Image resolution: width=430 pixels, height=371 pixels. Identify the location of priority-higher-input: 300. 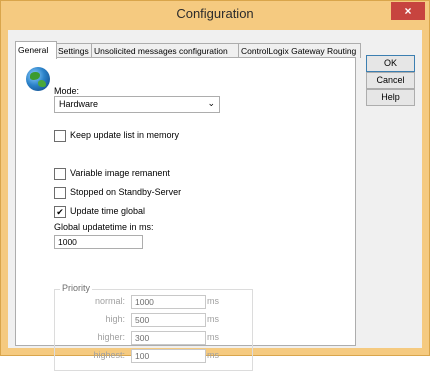
(168, 338).